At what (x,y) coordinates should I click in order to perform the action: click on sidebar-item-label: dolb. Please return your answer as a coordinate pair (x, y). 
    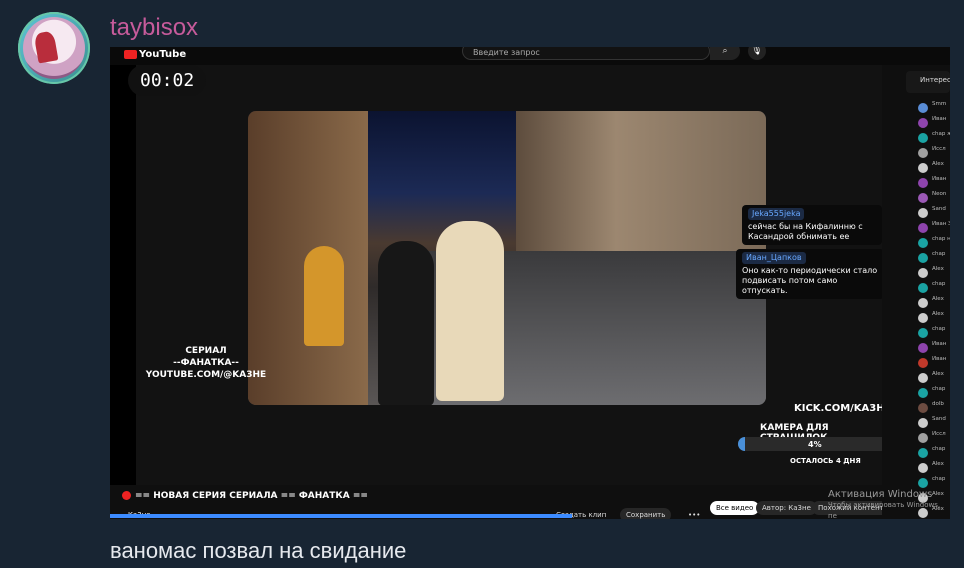
    Looking at the image, I should click on (938, 404).